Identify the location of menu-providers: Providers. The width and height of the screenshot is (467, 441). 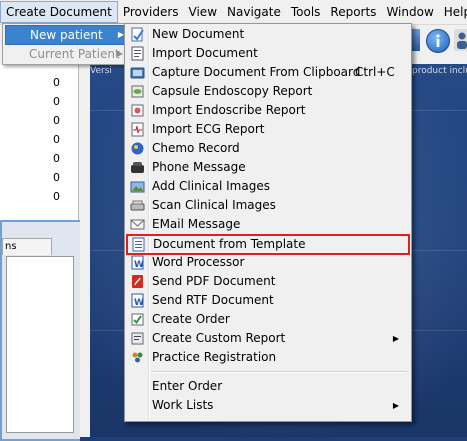
(151, 12).